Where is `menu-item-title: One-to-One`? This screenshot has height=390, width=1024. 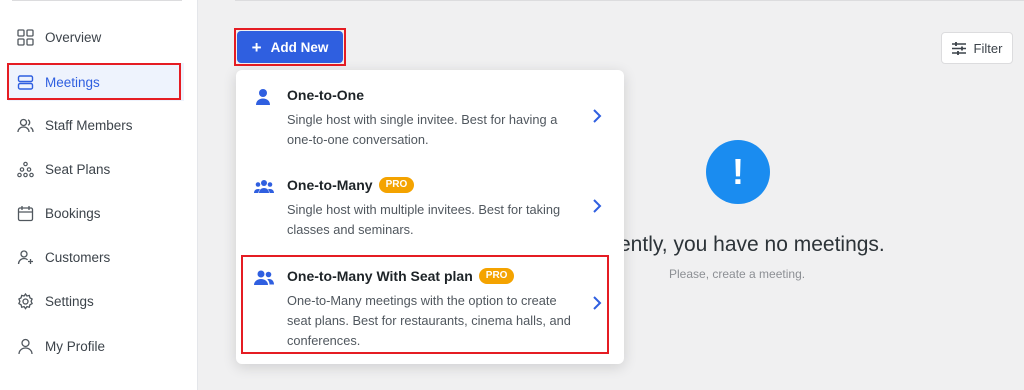 menu-item-title: One-to-One is located at coordinates (325, 95).